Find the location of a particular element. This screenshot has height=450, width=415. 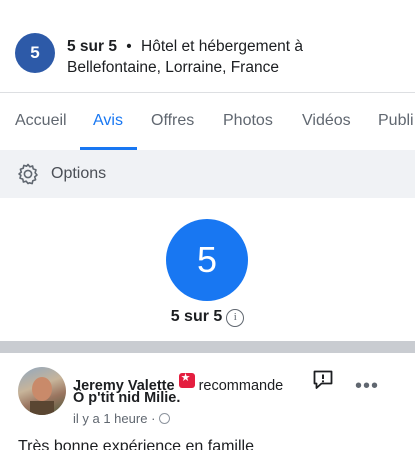

tab-accueil: Accueil is located at coordinates (41, 121).